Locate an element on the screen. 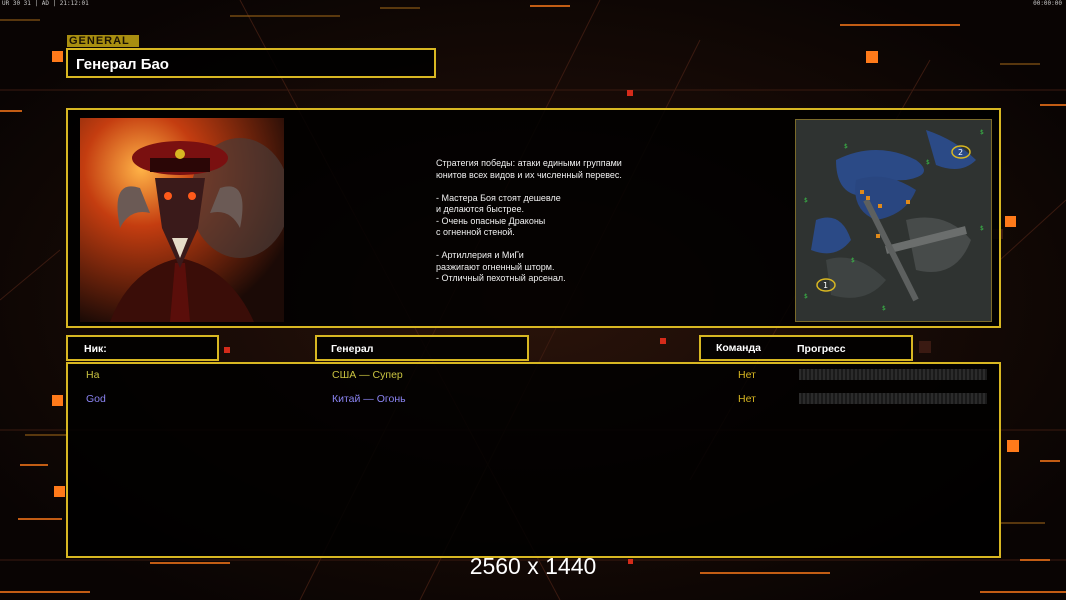 This screenshot has height=600, width=1066. resolution-label: 2560 x 1440 is located at coordinates (533, 566).